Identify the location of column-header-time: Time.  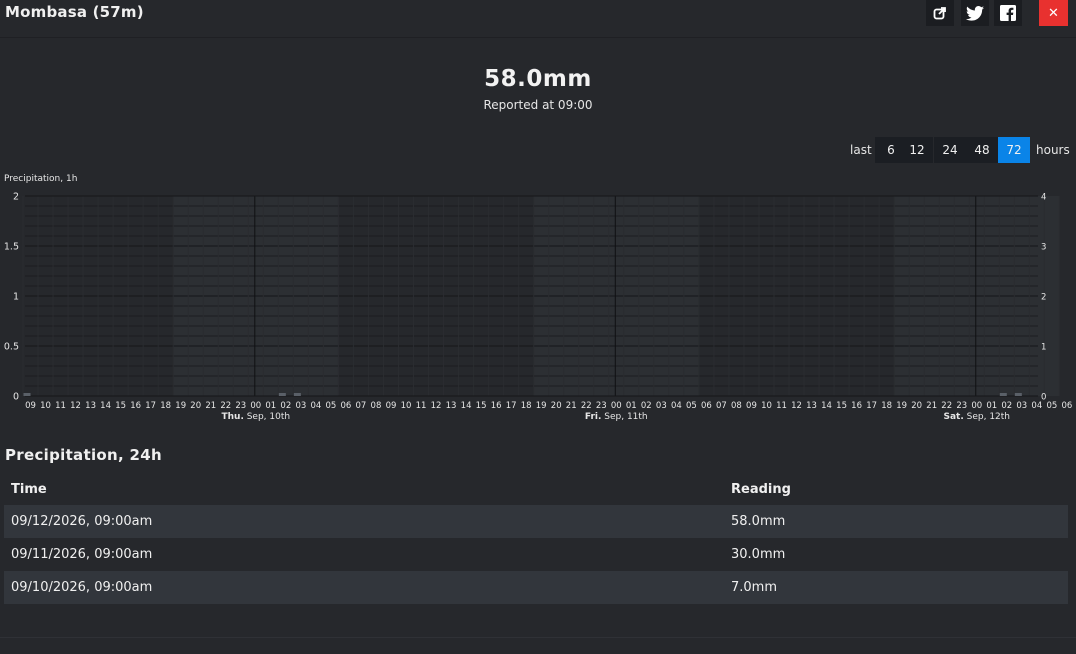
(29, 489).